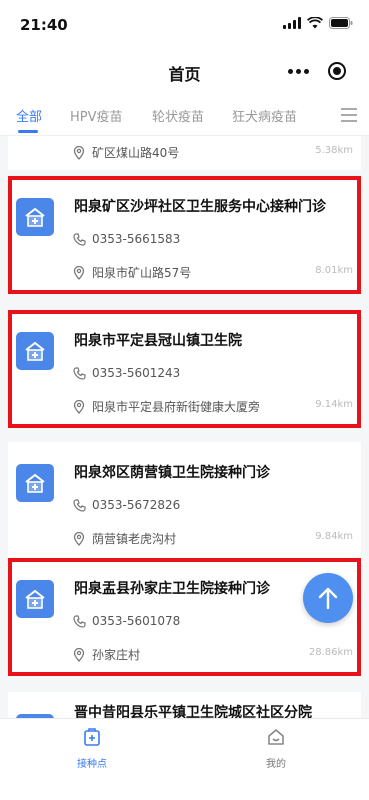  What do you see at coordinates (158, 341) in the screenshot?
I see `clinic-name: 阳泉市平定县冠山镇卫生院` at bounding box center [158, 341].